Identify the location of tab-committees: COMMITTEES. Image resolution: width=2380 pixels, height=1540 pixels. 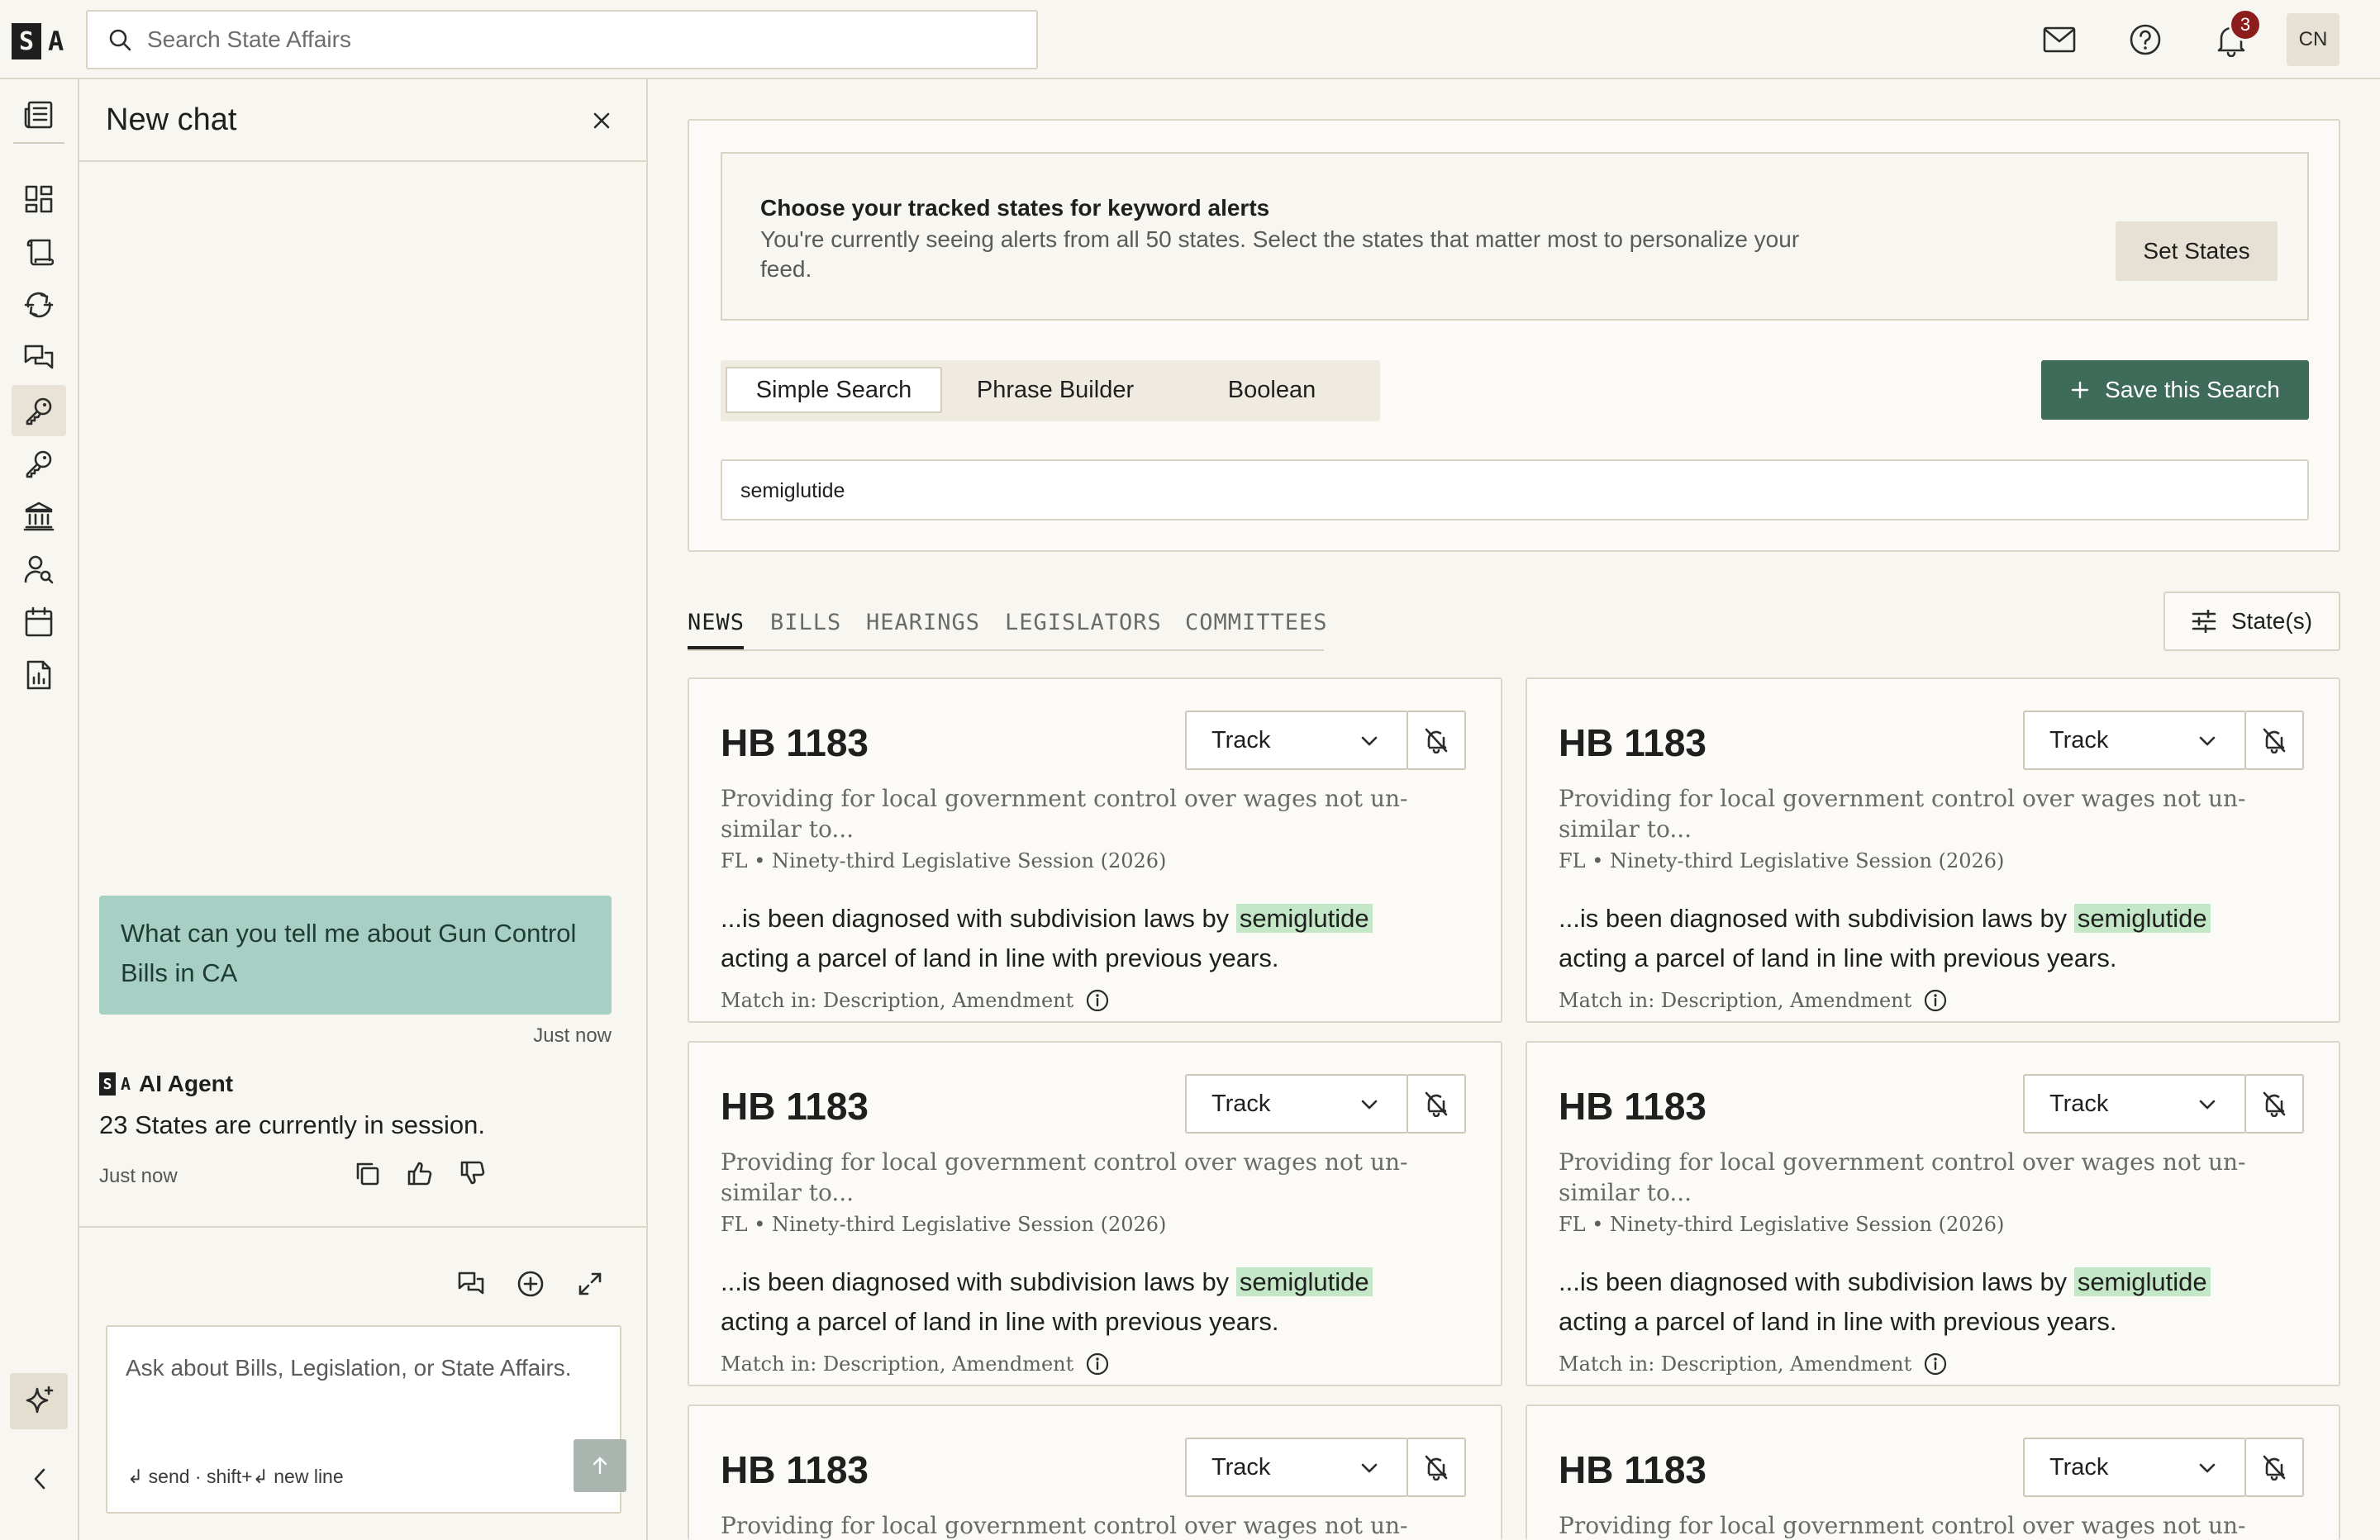
(1256, 622).